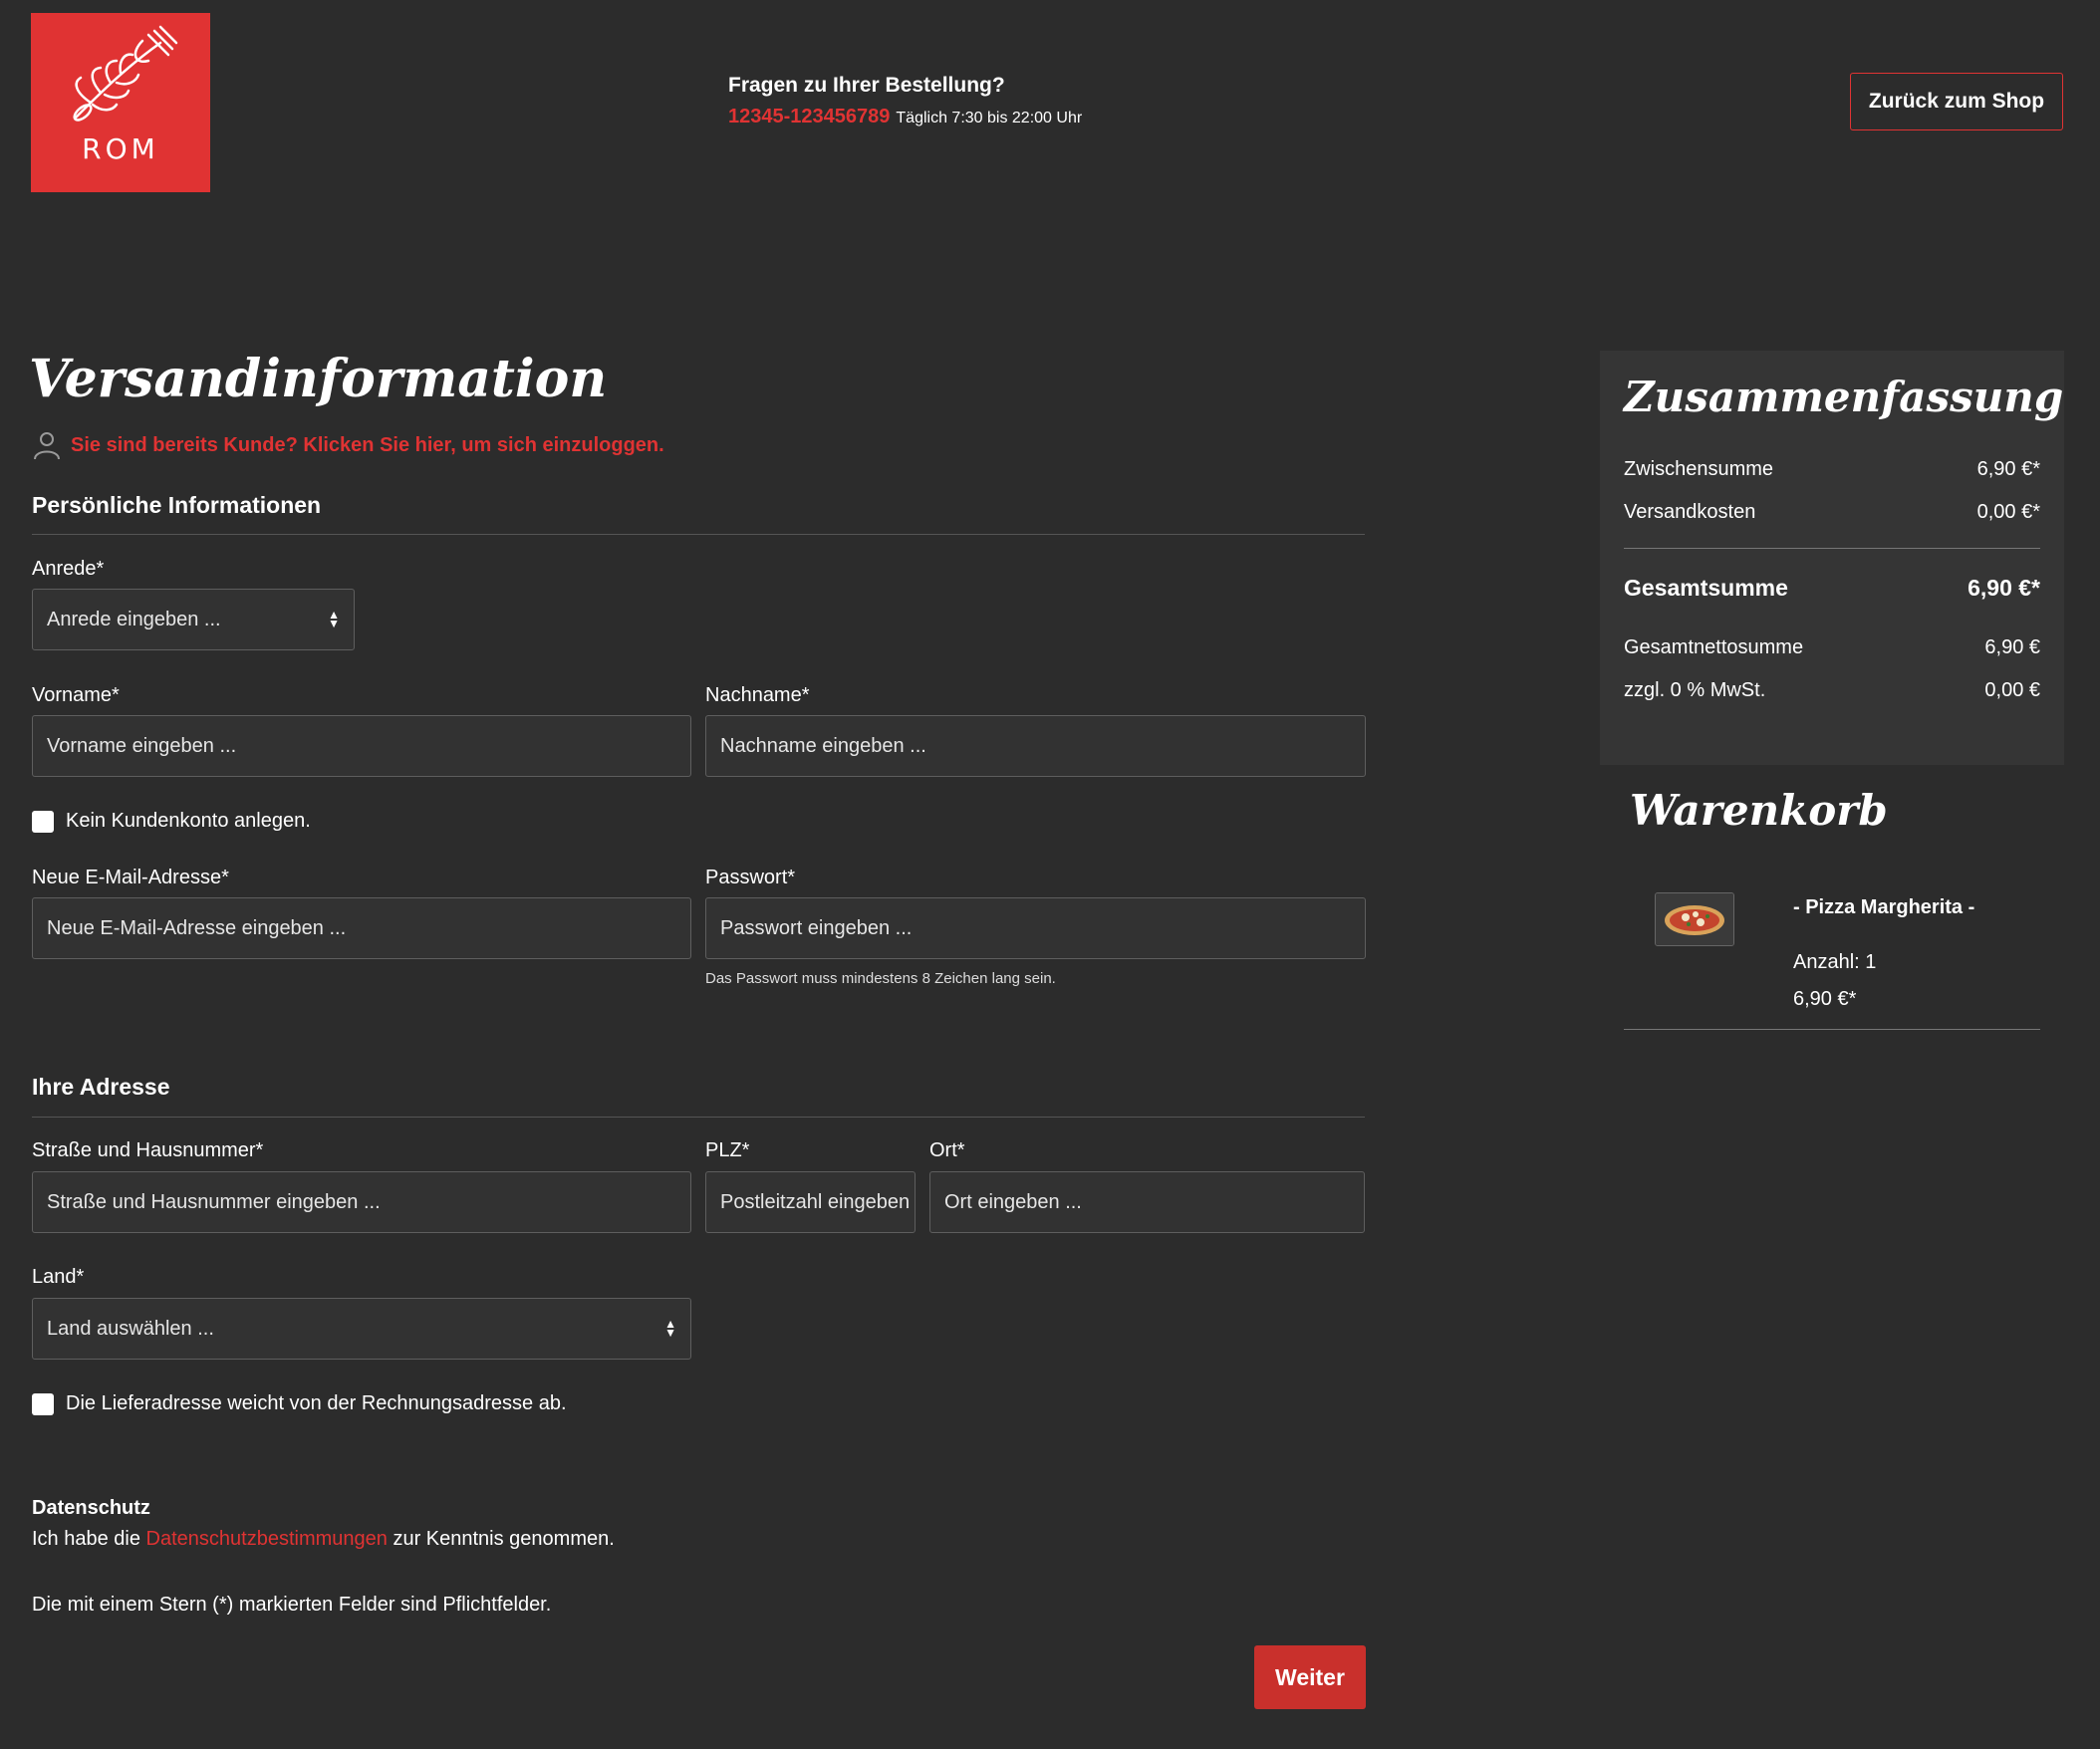 This screenshot has width=2100, height=1749. What do you see at coordinates (89, 1539) in the screenshot?
I see `privacy-prefix: Ich habe die` at bounding box center [89, 1539].